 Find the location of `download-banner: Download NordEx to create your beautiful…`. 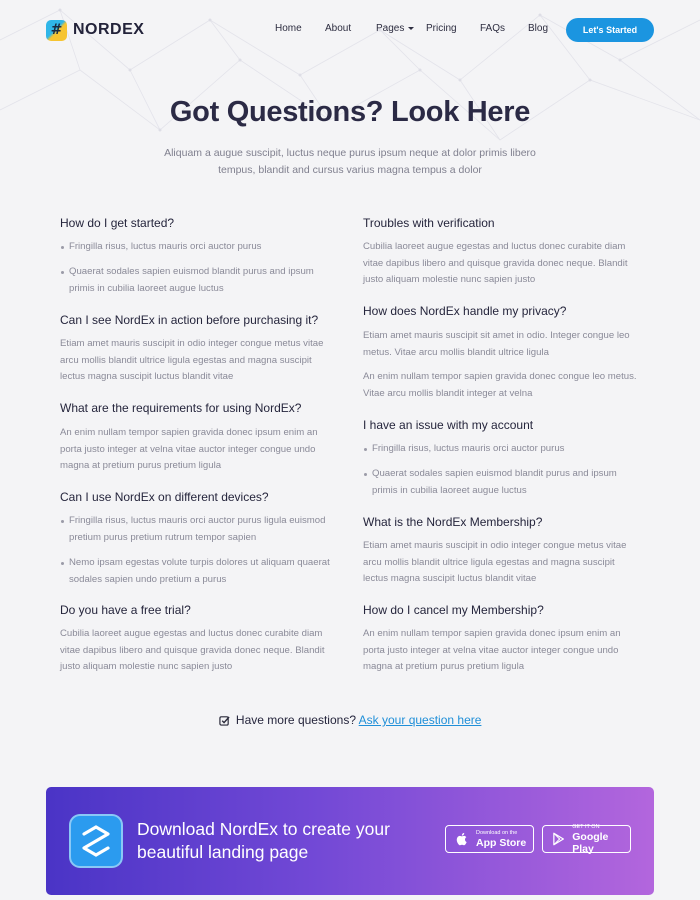

download-banner: Download NordEx to create your beautiful… is located at coordinates (350, 841).